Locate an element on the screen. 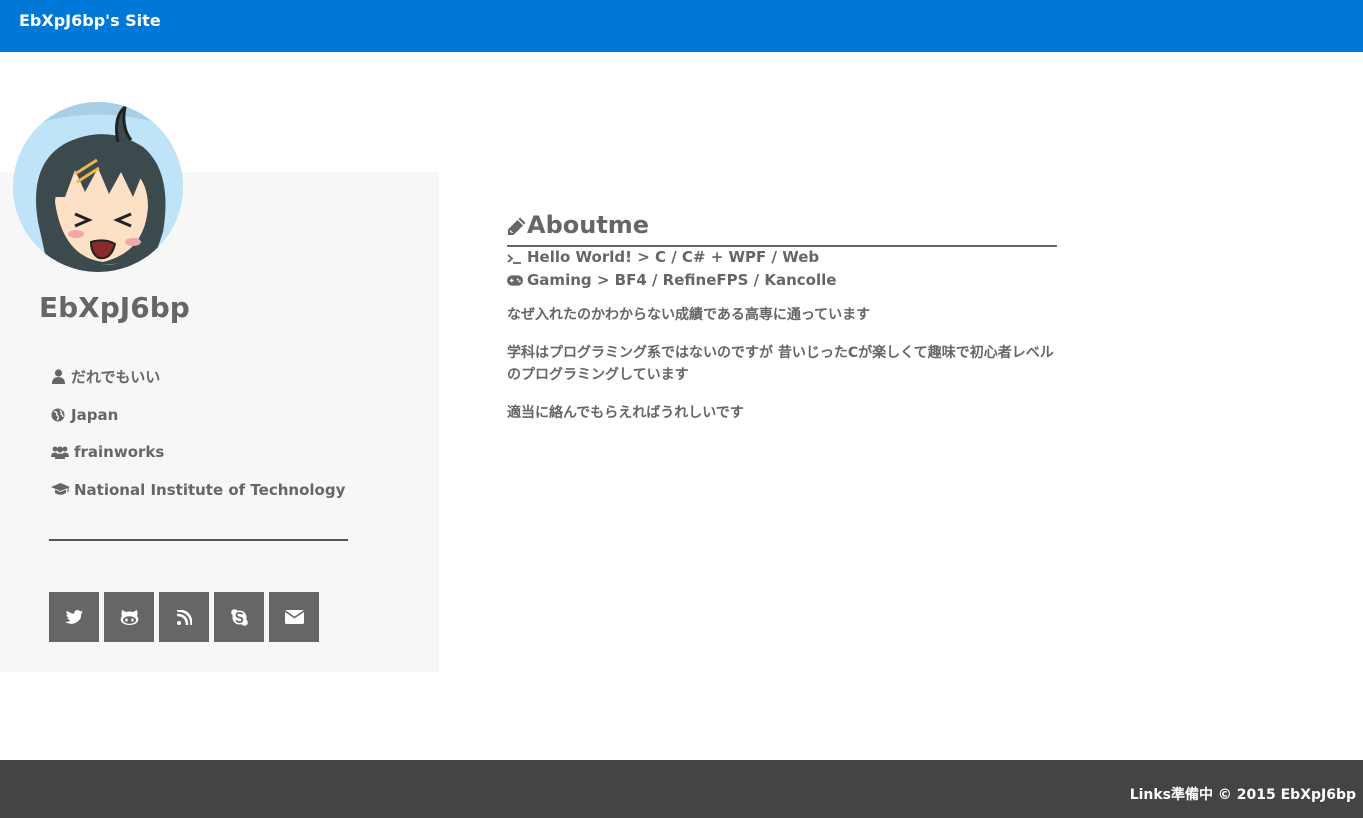 Image resolution: width=1363 pixels, height=818 pixels. skype-button is located at coordinates (239, 617).